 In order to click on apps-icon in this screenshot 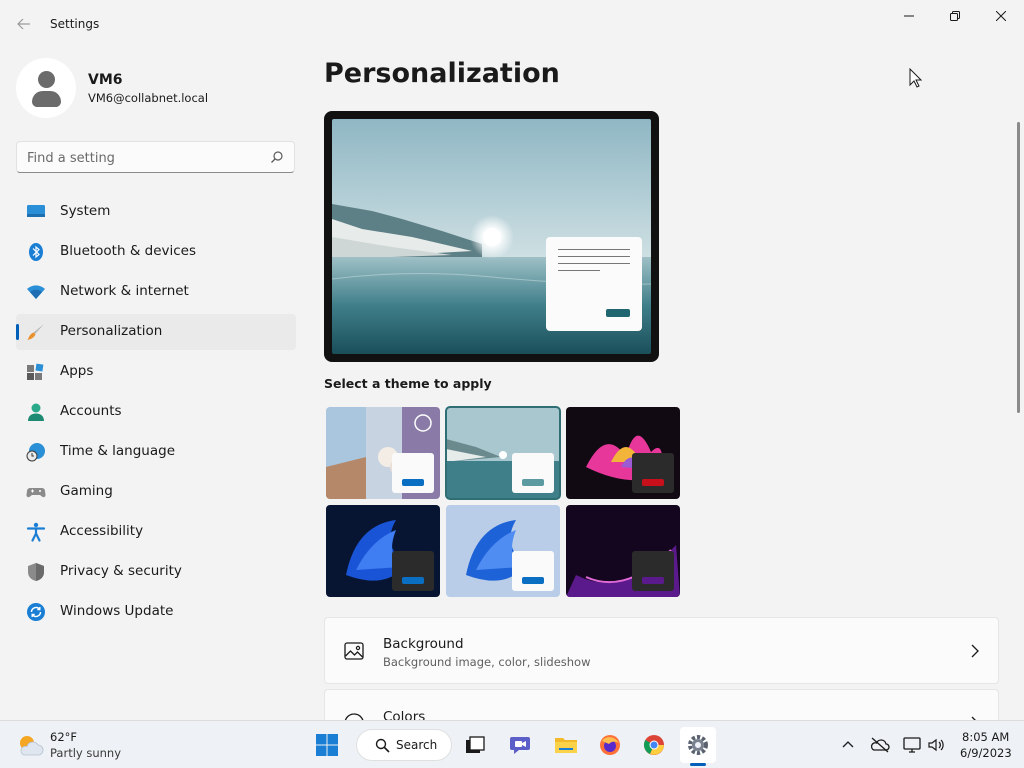, I will do `click(35, 371)`.